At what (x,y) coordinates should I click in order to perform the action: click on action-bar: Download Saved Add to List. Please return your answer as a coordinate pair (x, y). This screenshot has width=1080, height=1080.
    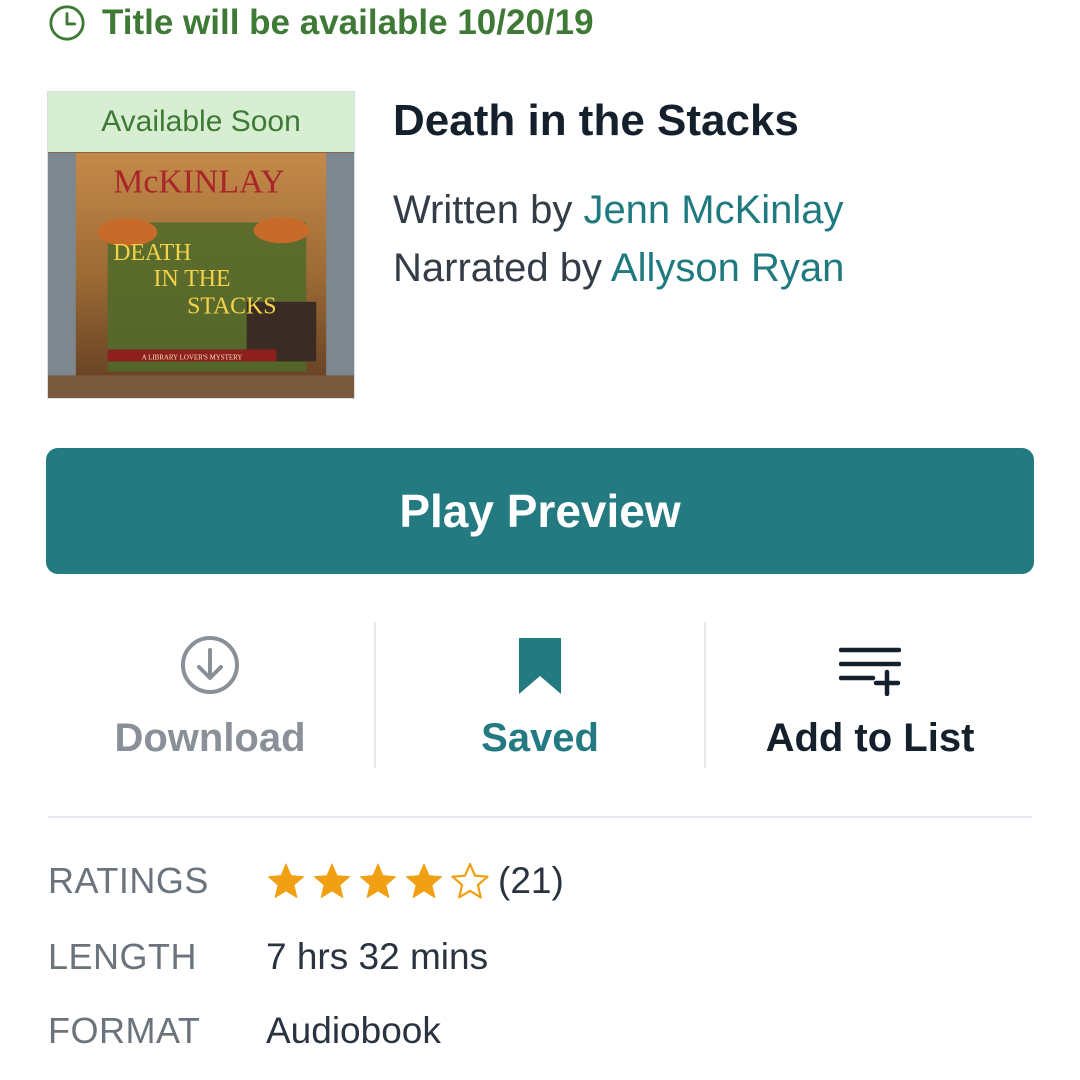
    Looking at the image, I should click on (540, 695).